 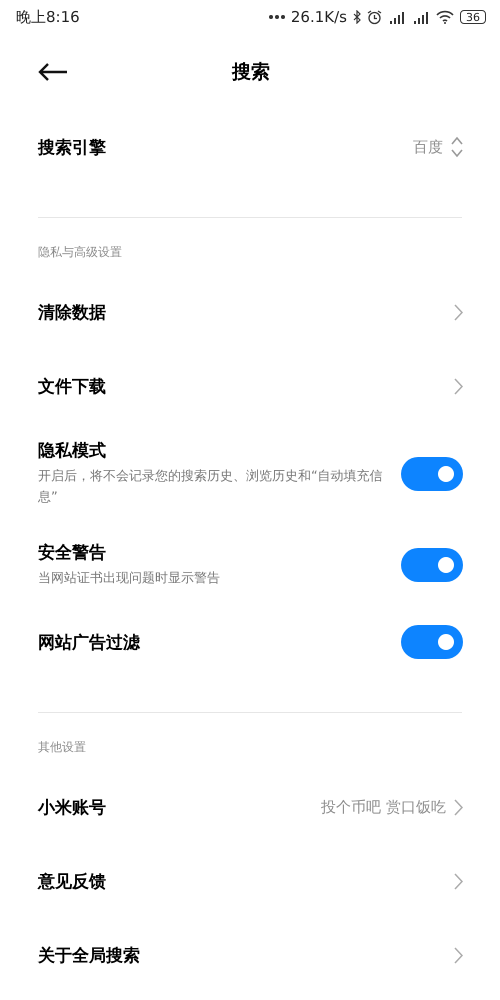 I want to click on section-header: 其他设置, so click(x=62, y=747).